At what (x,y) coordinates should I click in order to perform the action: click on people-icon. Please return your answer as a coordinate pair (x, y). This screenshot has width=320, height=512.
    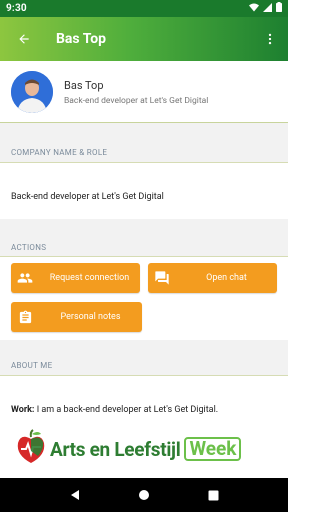
    Looking at the image, I should click on (25, 278).